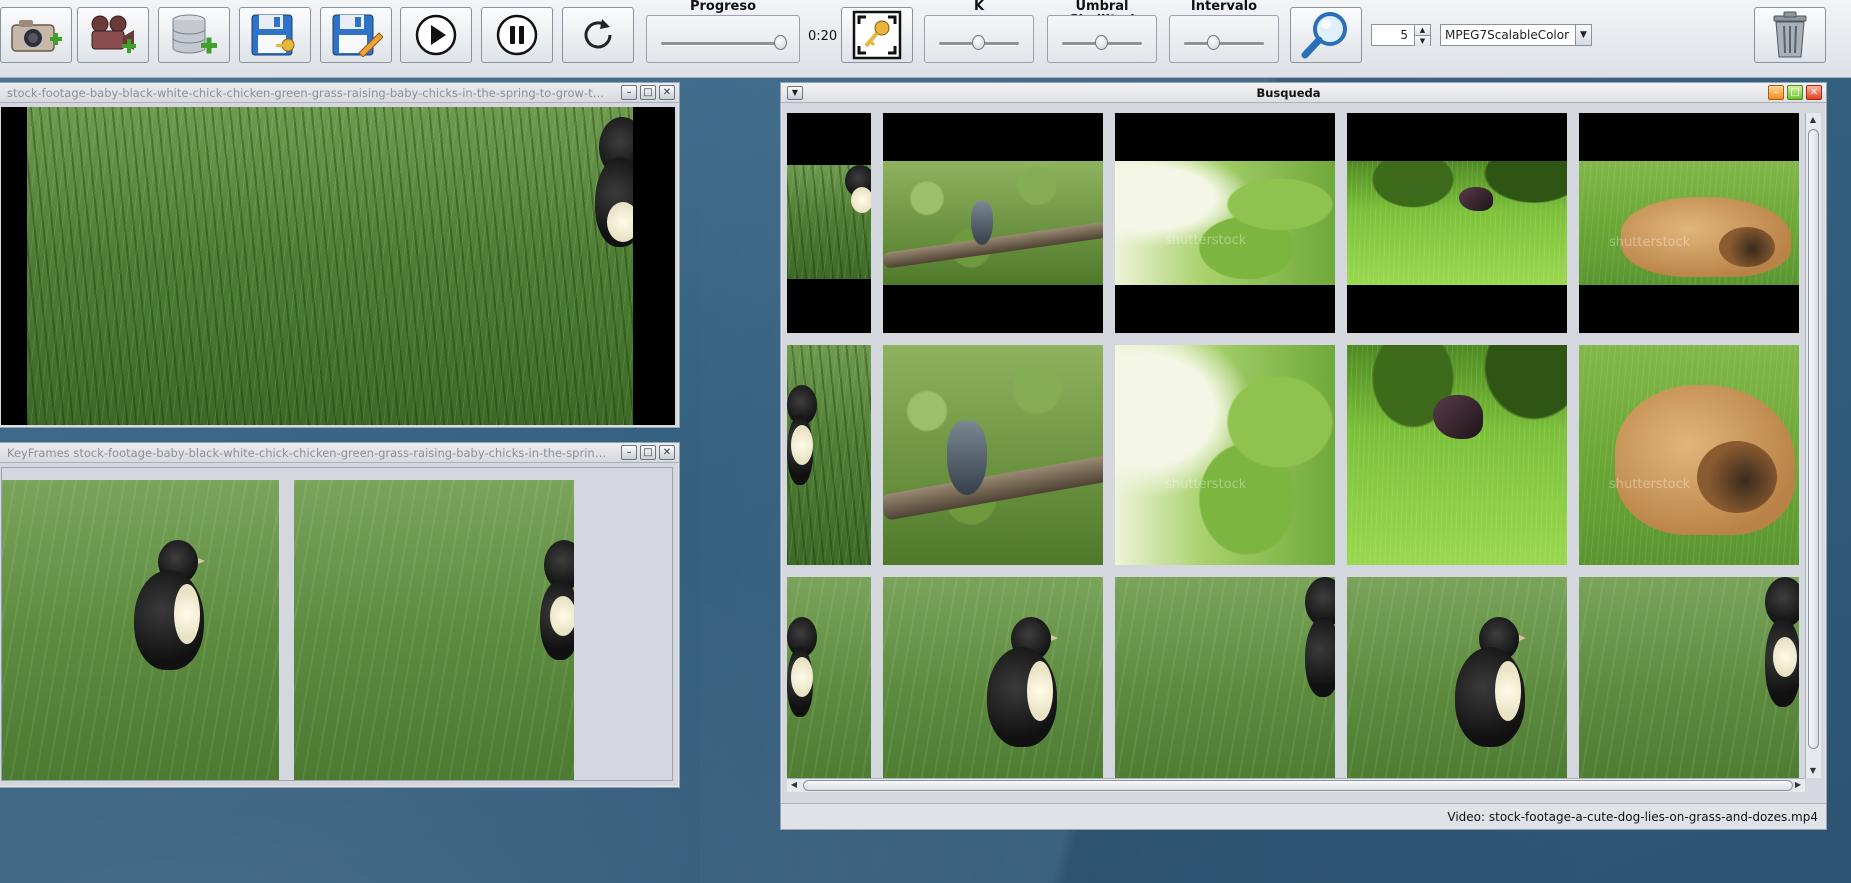  Describe the element at coordinates (978, 42) in the screenshot. I see `k-thumb` at that location.